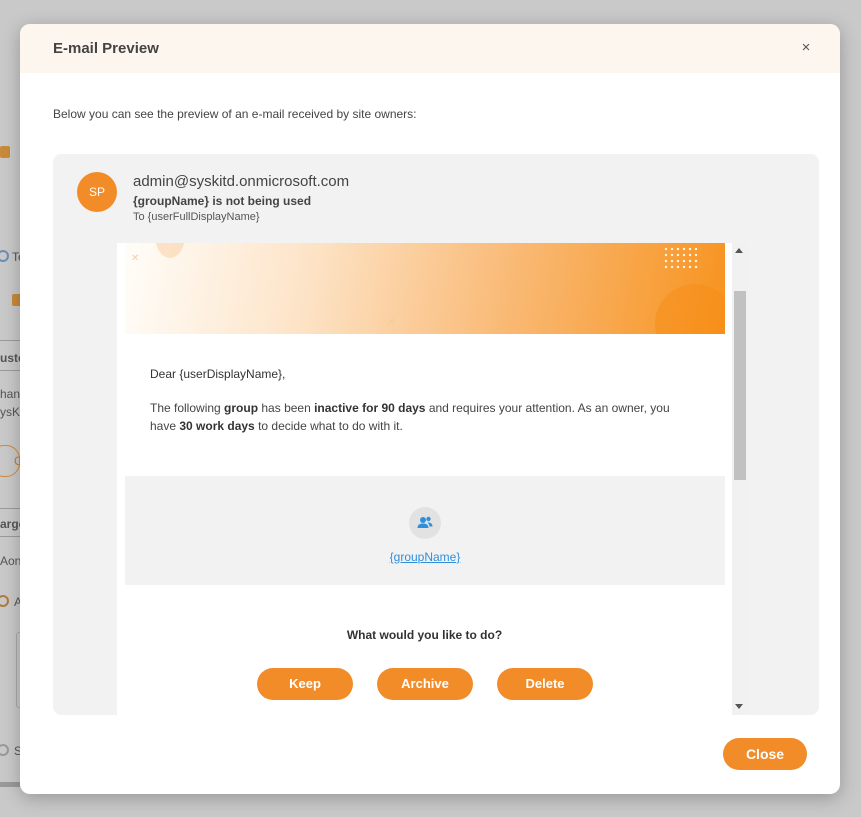 This screenshot has height=817, width=861. Describe the element at coordinates (739, 706) in the screenshot. I see `scroll-down-arrow-icon` at that location.